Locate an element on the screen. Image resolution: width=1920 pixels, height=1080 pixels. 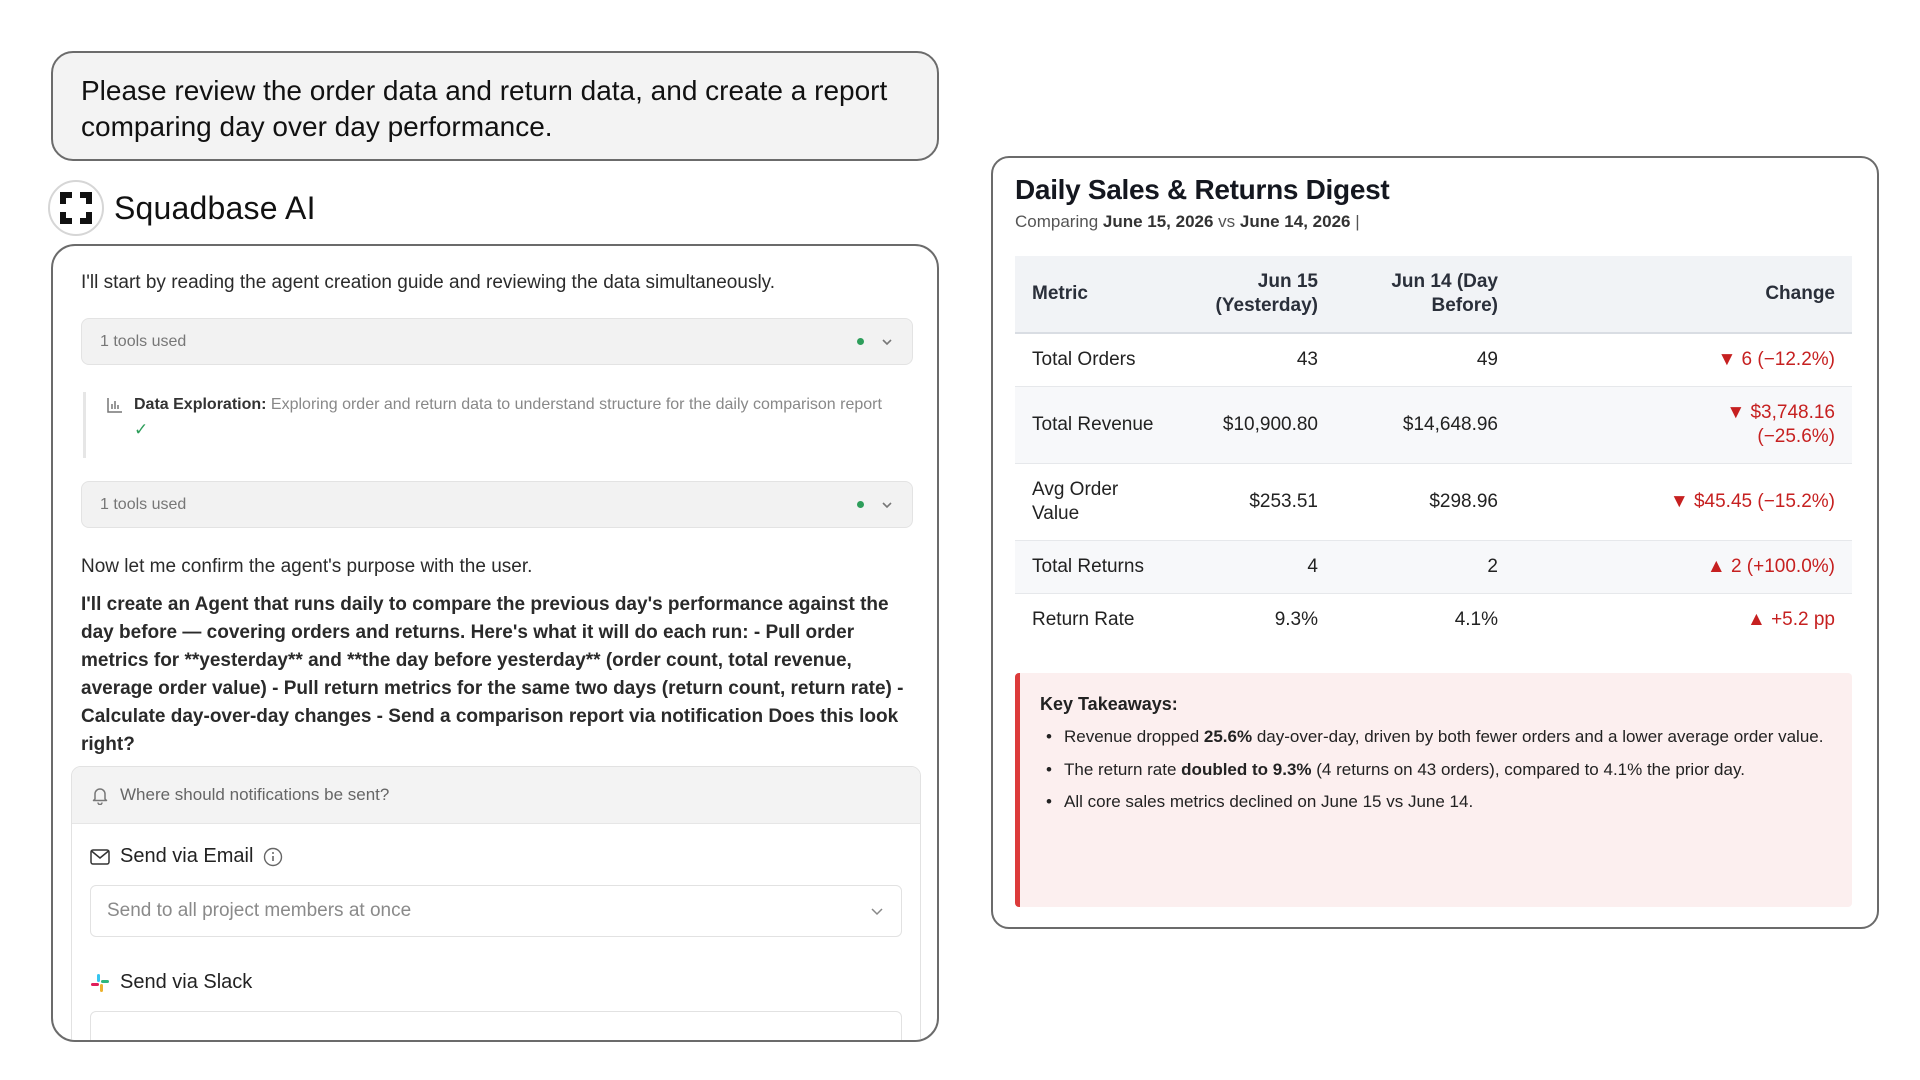
current-value: $253.51 is located at coordinates (1270, 502).